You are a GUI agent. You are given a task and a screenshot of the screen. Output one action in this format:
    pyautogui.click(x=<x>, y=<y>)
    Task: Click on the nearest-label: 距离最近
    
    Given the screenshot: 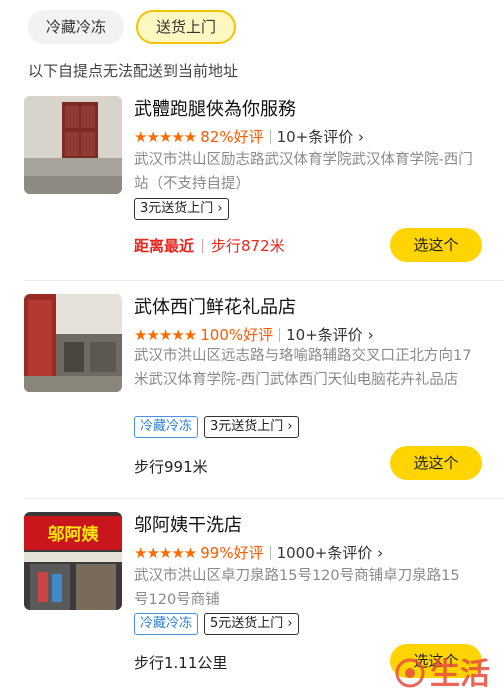 What is the action you would take?
    pyautogui.click(x=164, y=246)
    